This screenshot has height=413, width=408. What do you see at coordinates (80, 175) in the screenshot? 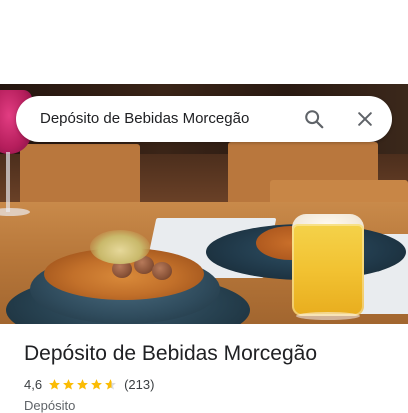
I see `photo-chair` at bounding box center [80, 175].